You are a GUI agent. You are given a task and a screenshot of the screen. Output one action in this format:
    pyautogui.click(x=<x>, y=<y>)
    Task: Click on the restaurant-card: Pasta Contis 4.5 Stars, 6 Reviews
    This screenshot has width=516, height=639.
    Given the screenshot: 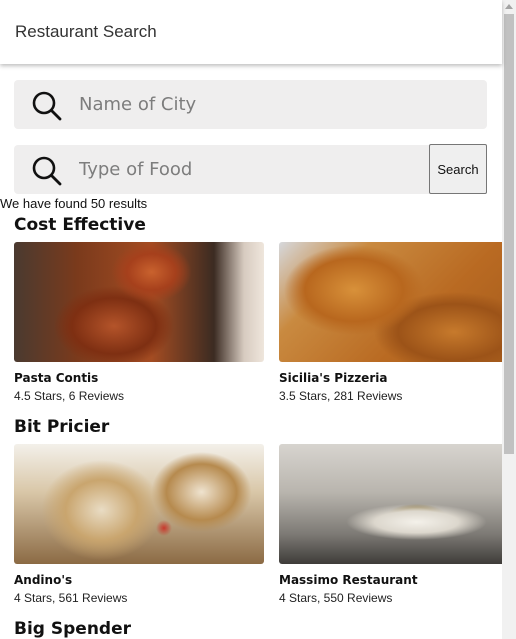 What is the action you would take?
    pyautogui.click(x=139, y=322)
    